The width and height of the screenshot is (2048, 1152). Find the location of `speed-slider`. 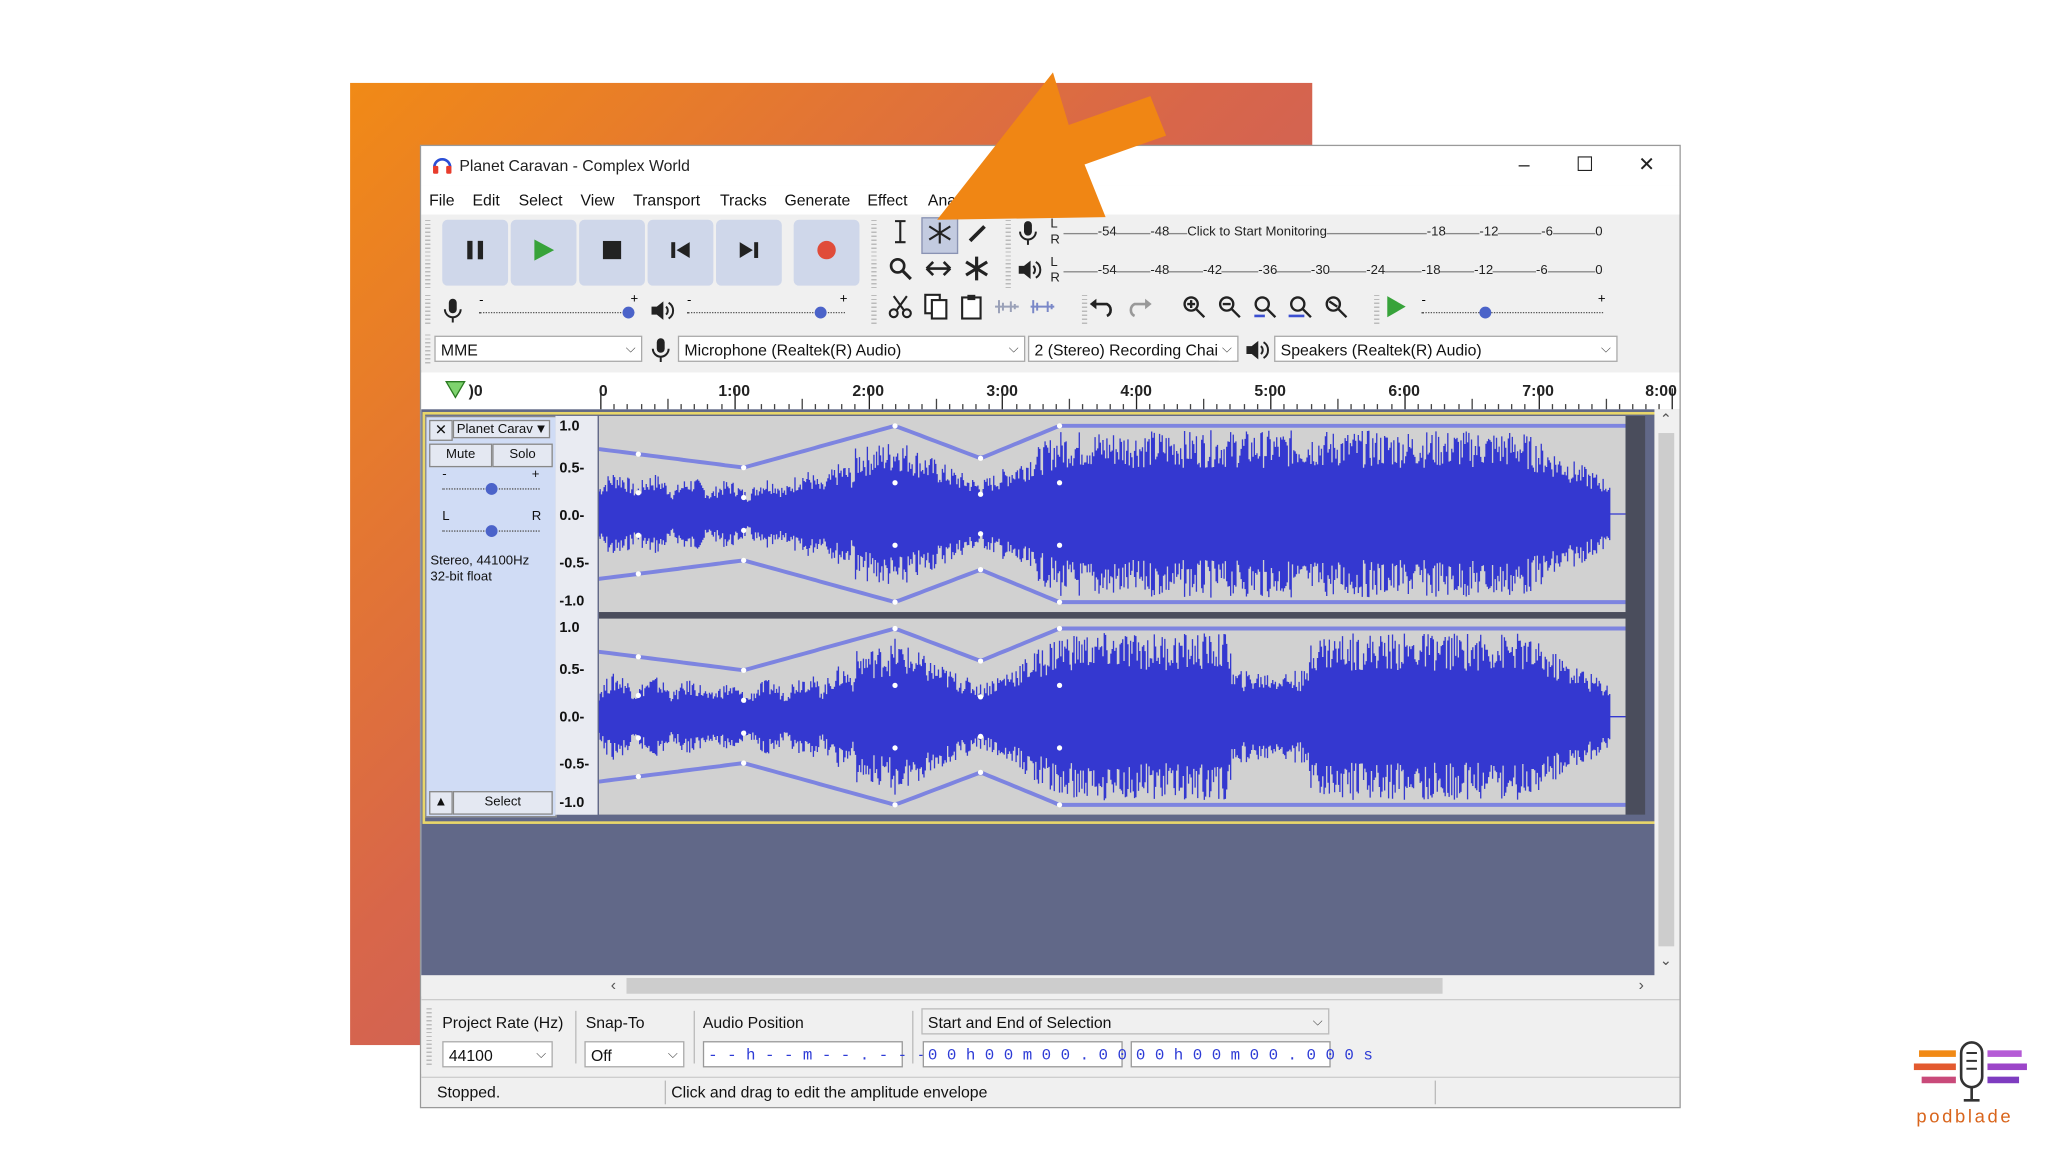

speed-slider is located at coordinates (1485, 312).